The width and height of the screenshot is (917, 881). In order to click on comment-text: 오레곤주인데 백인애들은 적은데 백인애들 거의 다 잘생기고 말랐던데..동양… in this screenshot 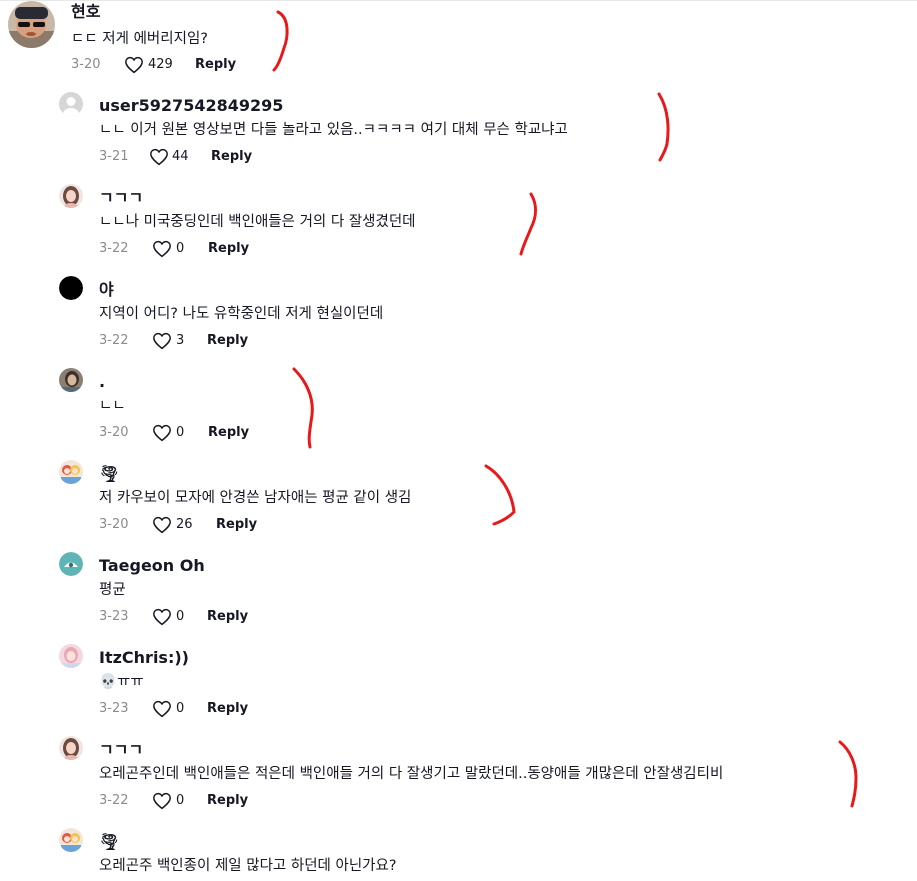, I will do `click(411, 774)`.